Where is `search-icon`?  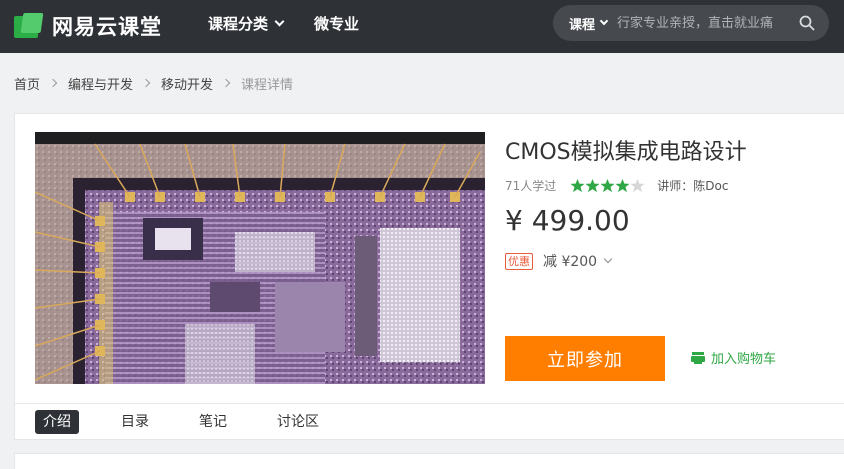 search-icon is located at coordinates (807, 23).